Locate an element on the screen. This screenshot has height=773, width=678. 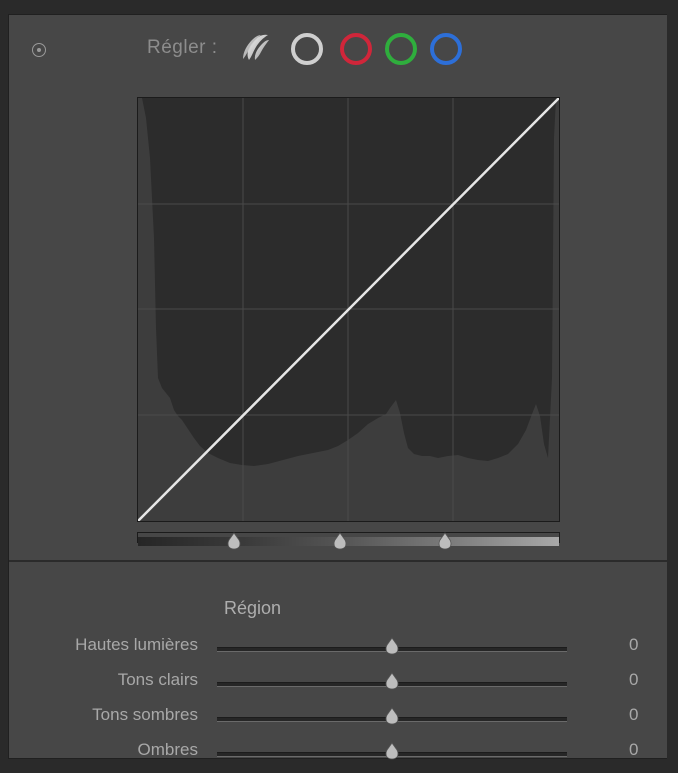
slider-label: Hautes lumières is located at coordinates (136, 644).